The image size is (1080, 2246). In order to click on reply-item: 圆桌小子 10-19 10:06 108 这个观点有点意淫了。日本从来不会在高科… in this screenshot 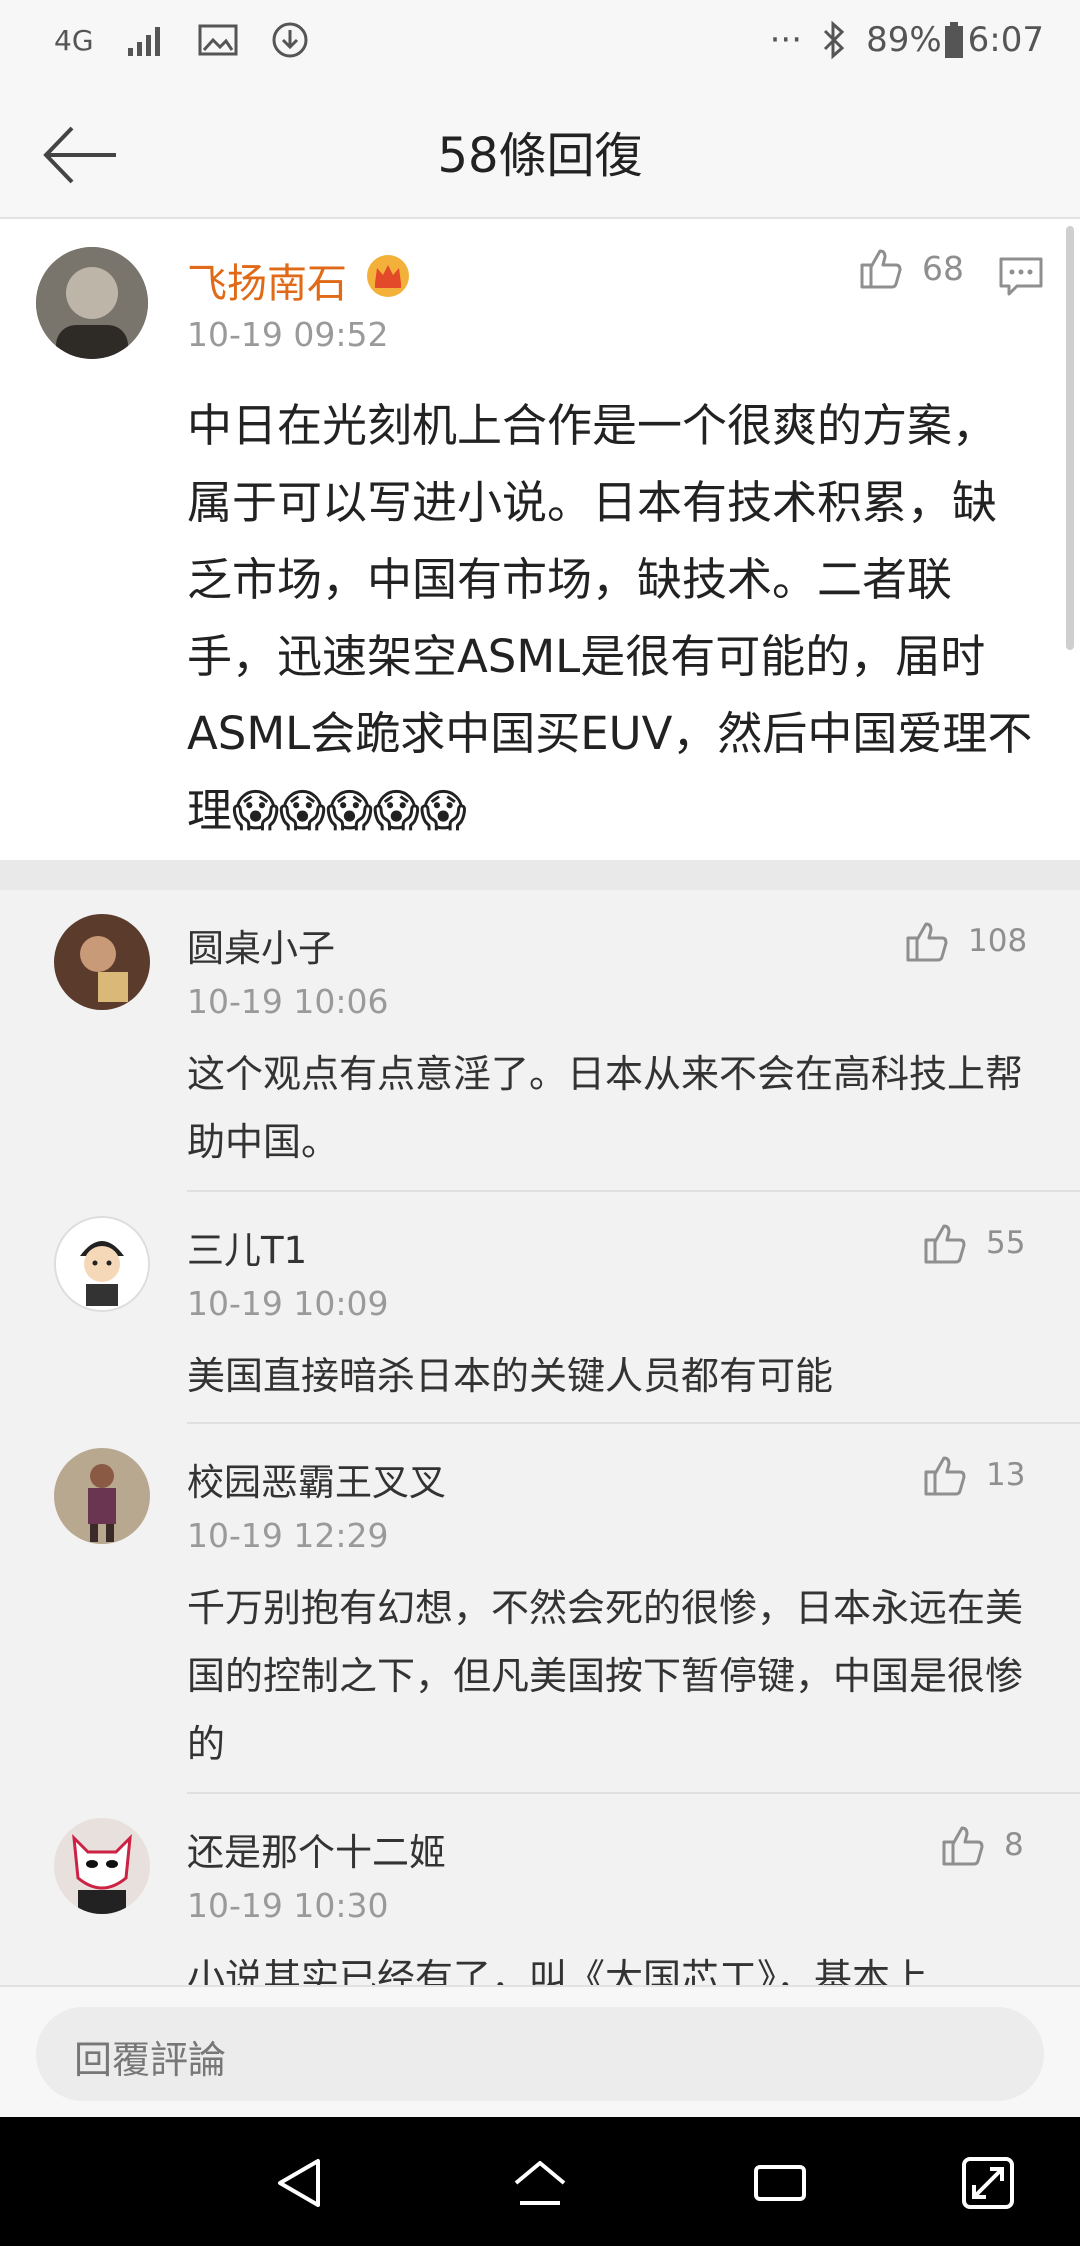, I will do `click(540, 1040)`.